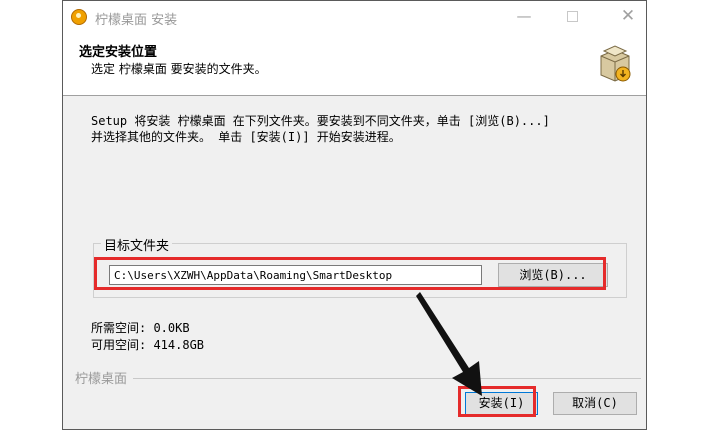 This screenshot has width=720, height=432. What do you see at coordinates (501, 403) in the screenshot?
I see `install-button: 安装(I)` at bounding box center [501, 403].